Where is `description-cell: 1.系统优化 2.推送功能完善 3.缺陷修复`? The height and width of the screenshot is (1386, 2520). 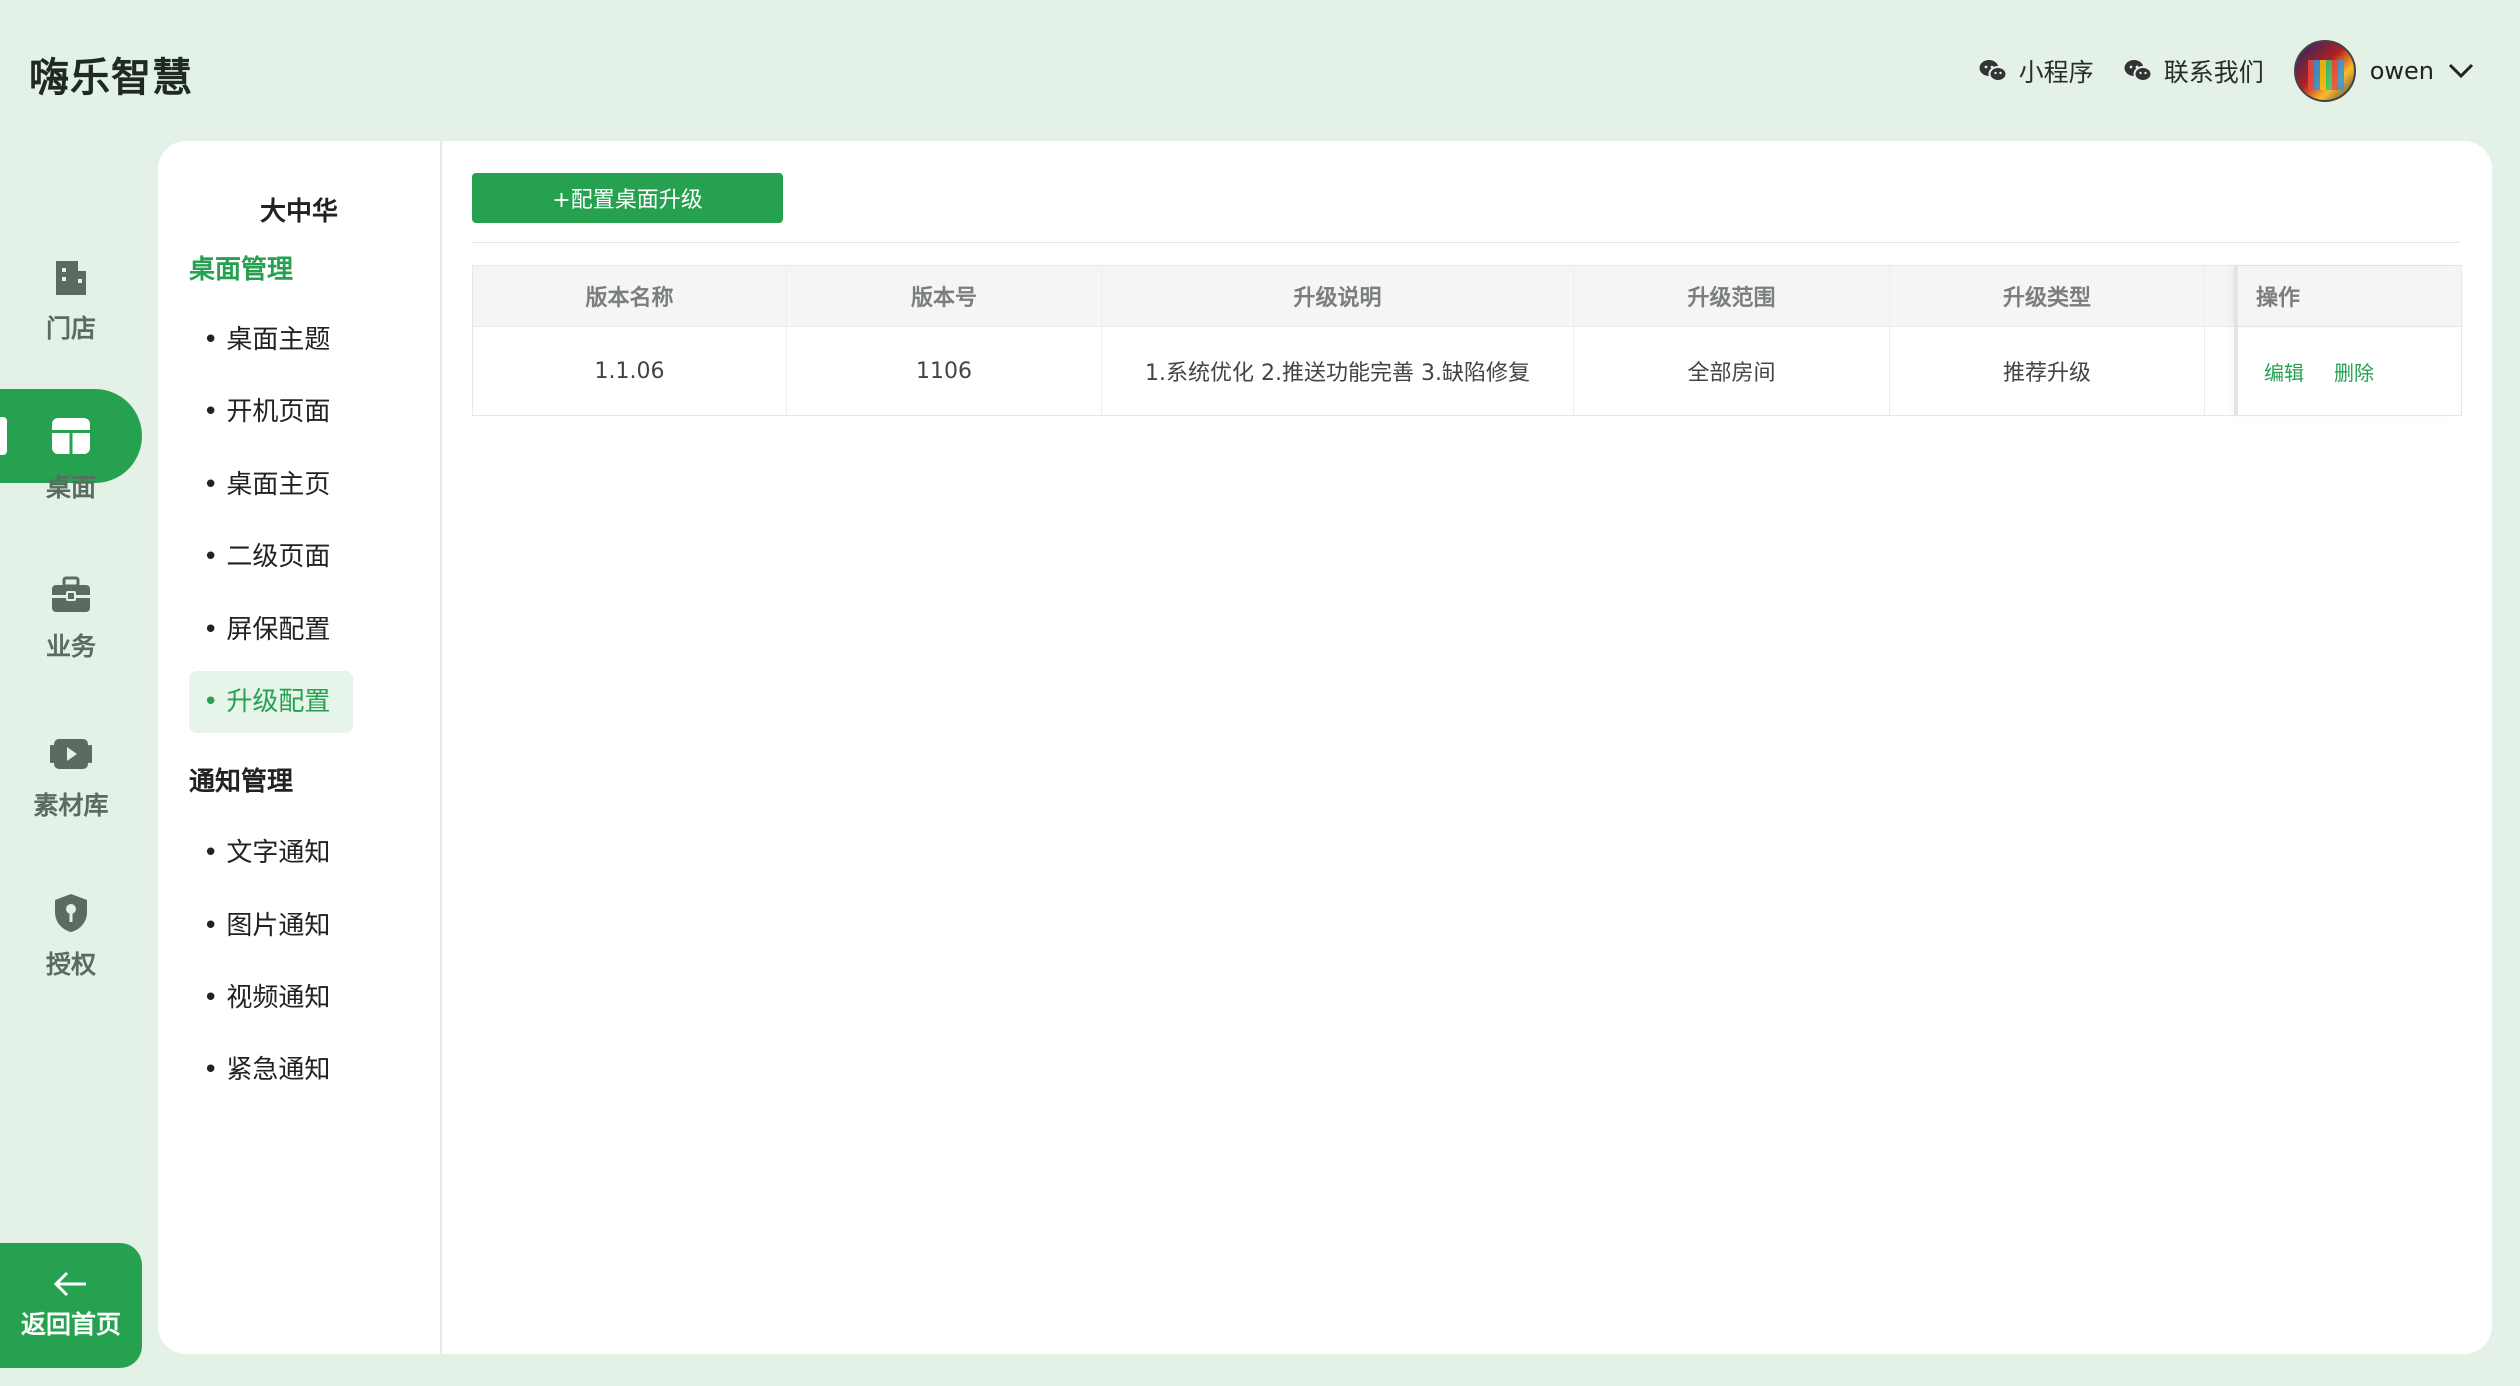 description-cell: 1.系统优化 2.推送功能完善 3.缺陷修复 is located at coordinates (1338, 371).